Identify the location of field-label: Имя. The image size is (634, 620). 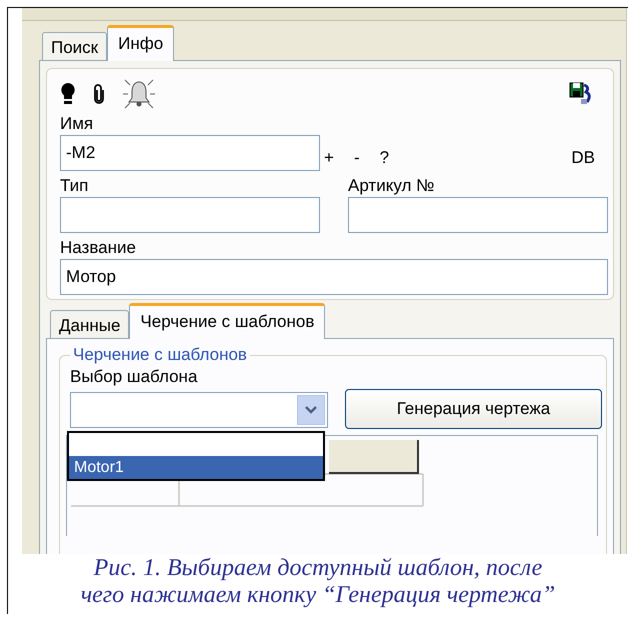
(77, 124).